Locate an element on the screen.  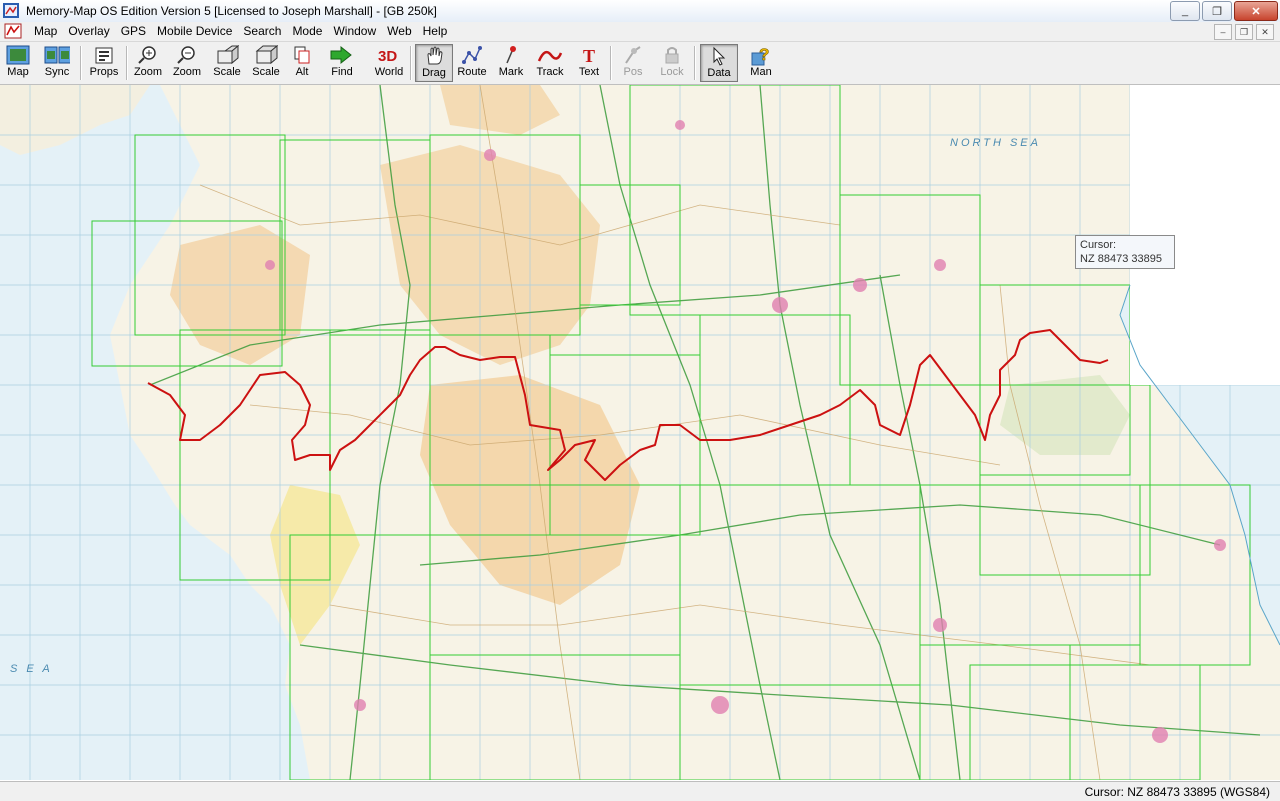
world-button: 3D World is located at coordinates (389, 62).